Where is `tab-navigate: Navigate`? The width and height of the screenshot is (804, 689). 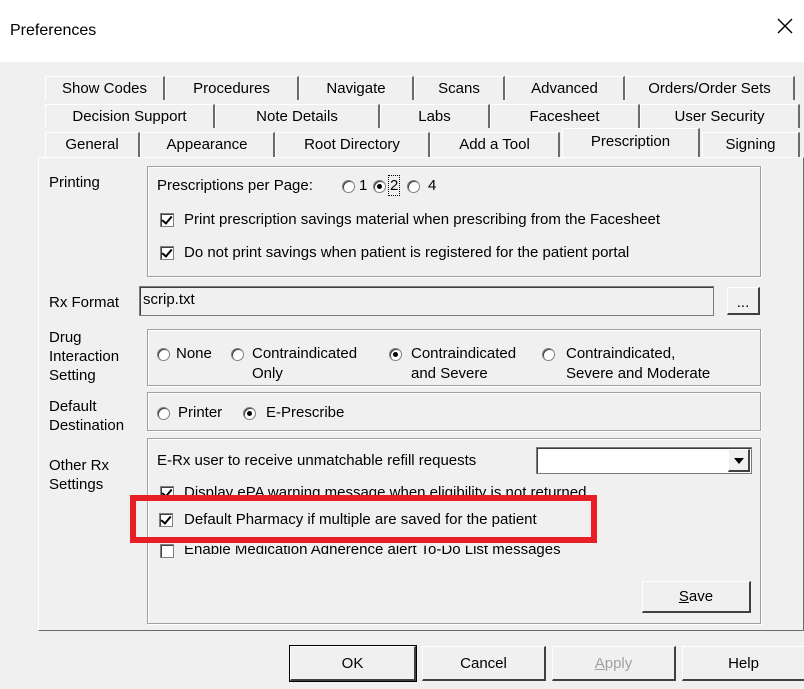
tab-navigate: Navigate is located at coordinates (356, 88).